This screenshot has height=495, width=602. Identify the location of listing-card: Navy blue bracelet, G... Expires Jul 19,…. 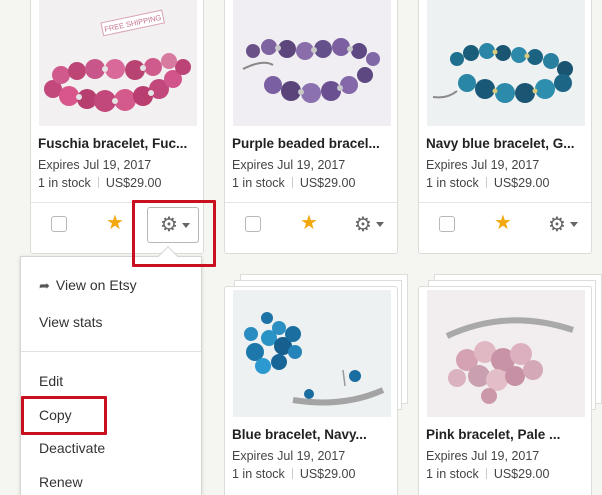
(505, 127).